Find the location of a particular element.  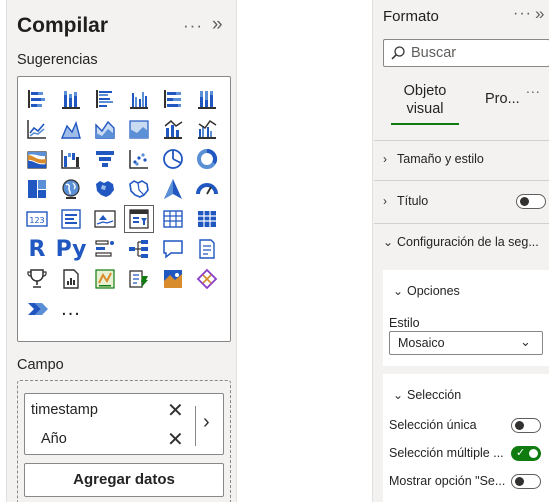

diamond-icon is located at coordinates (207, 279).